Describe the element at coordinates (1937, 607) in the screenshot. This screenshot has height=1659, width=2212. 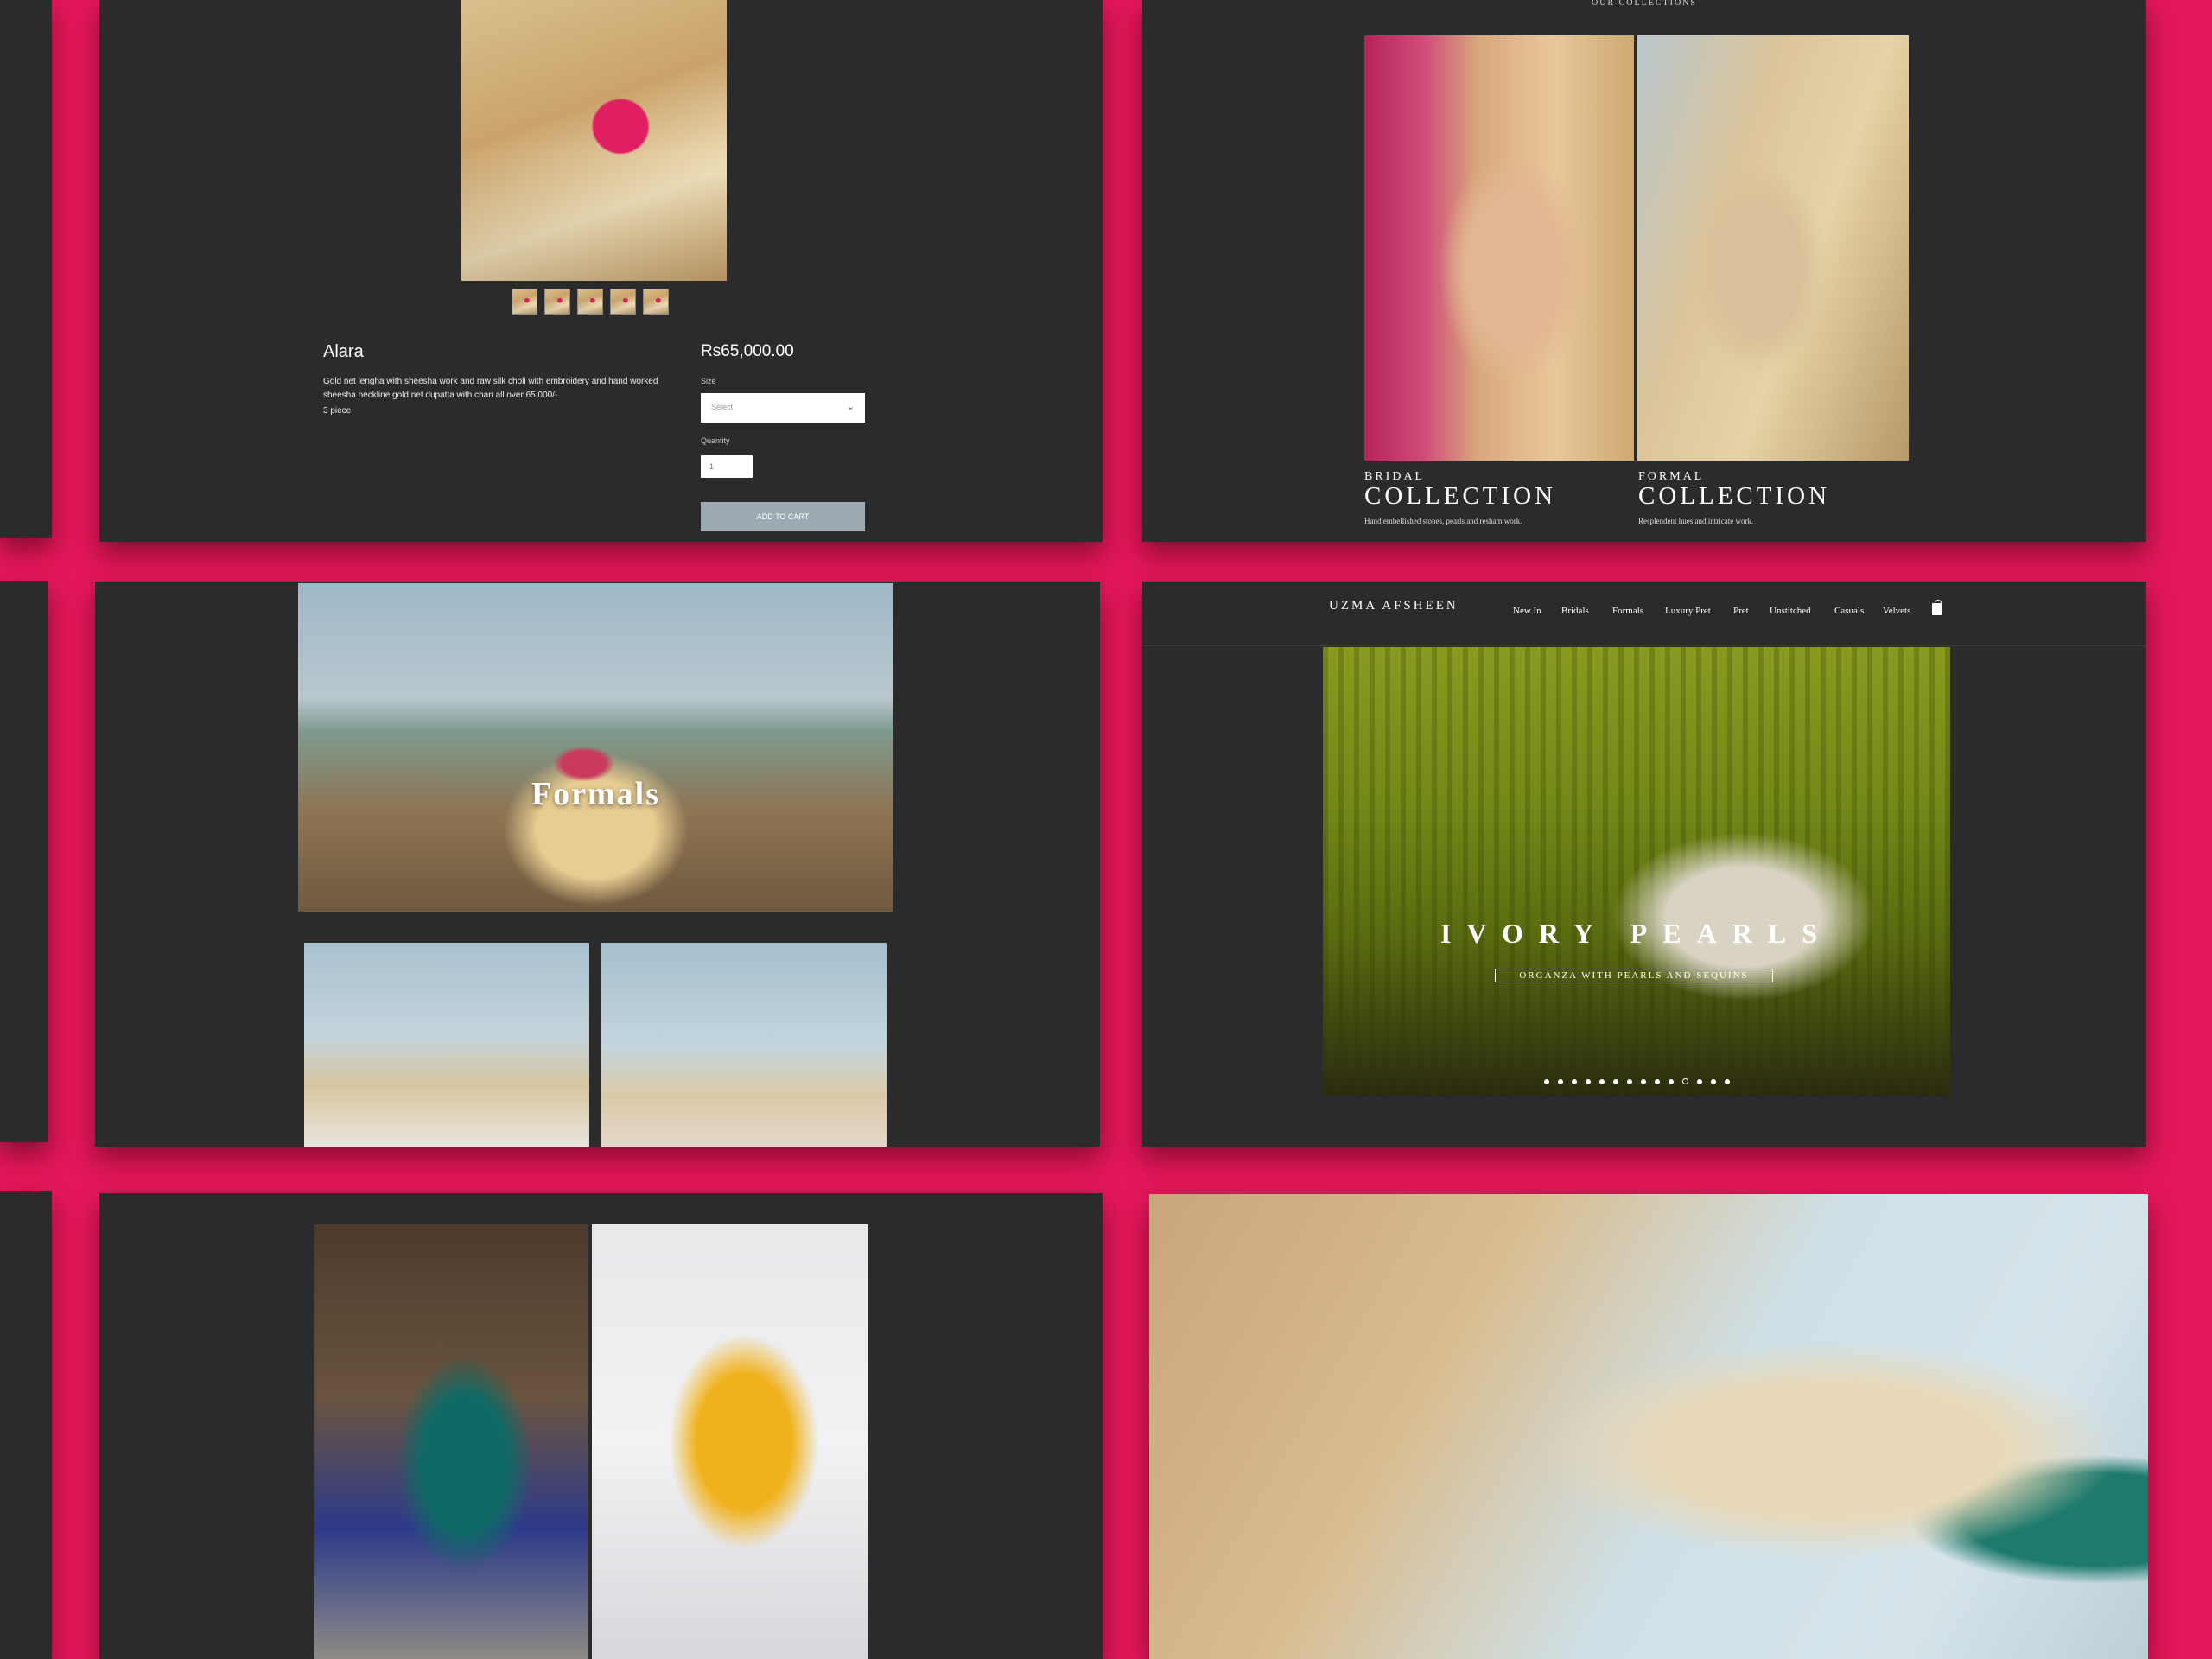
I see `shopping-bag-icon` at that location.